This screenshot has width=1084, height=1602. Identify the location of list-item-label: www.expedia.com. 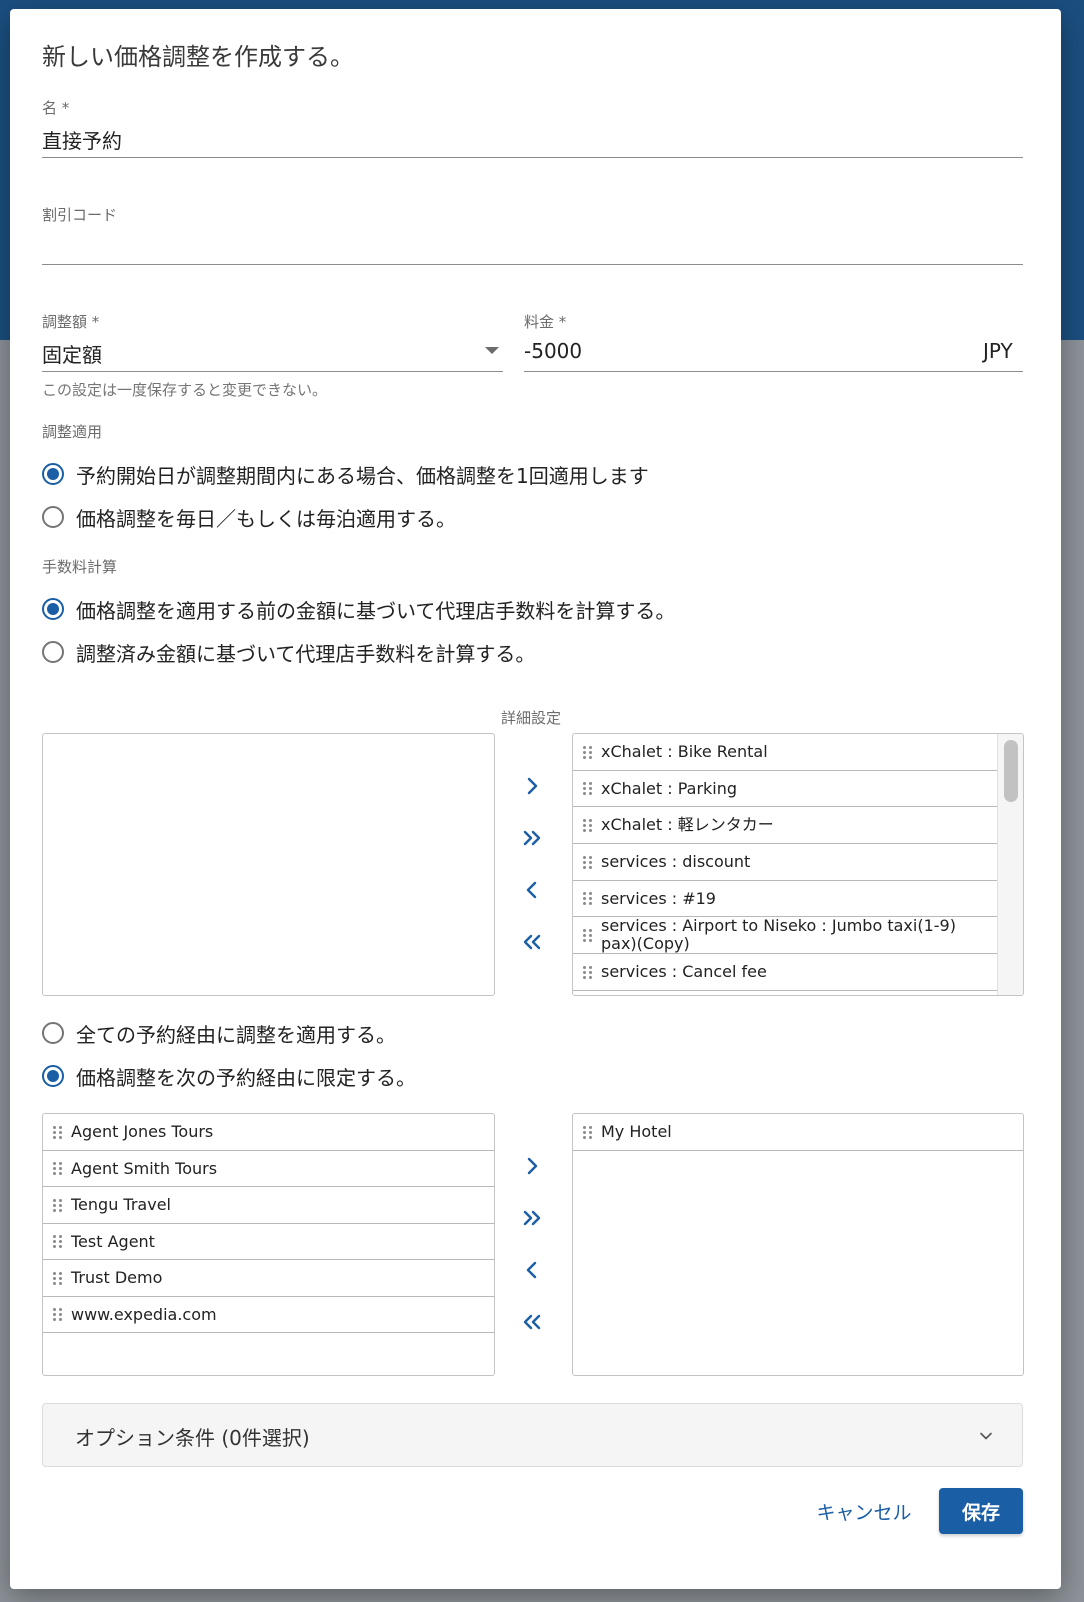
(144, 1314).